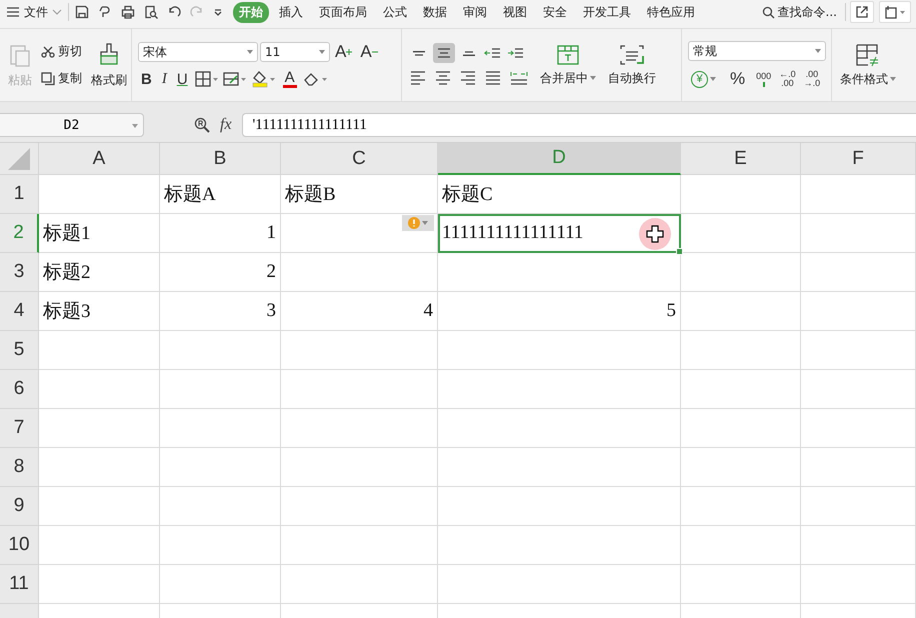 The height and width of the screenshot is (618, 916). I want to click on ribbon-tab: 特色应用, so click(671, 12).